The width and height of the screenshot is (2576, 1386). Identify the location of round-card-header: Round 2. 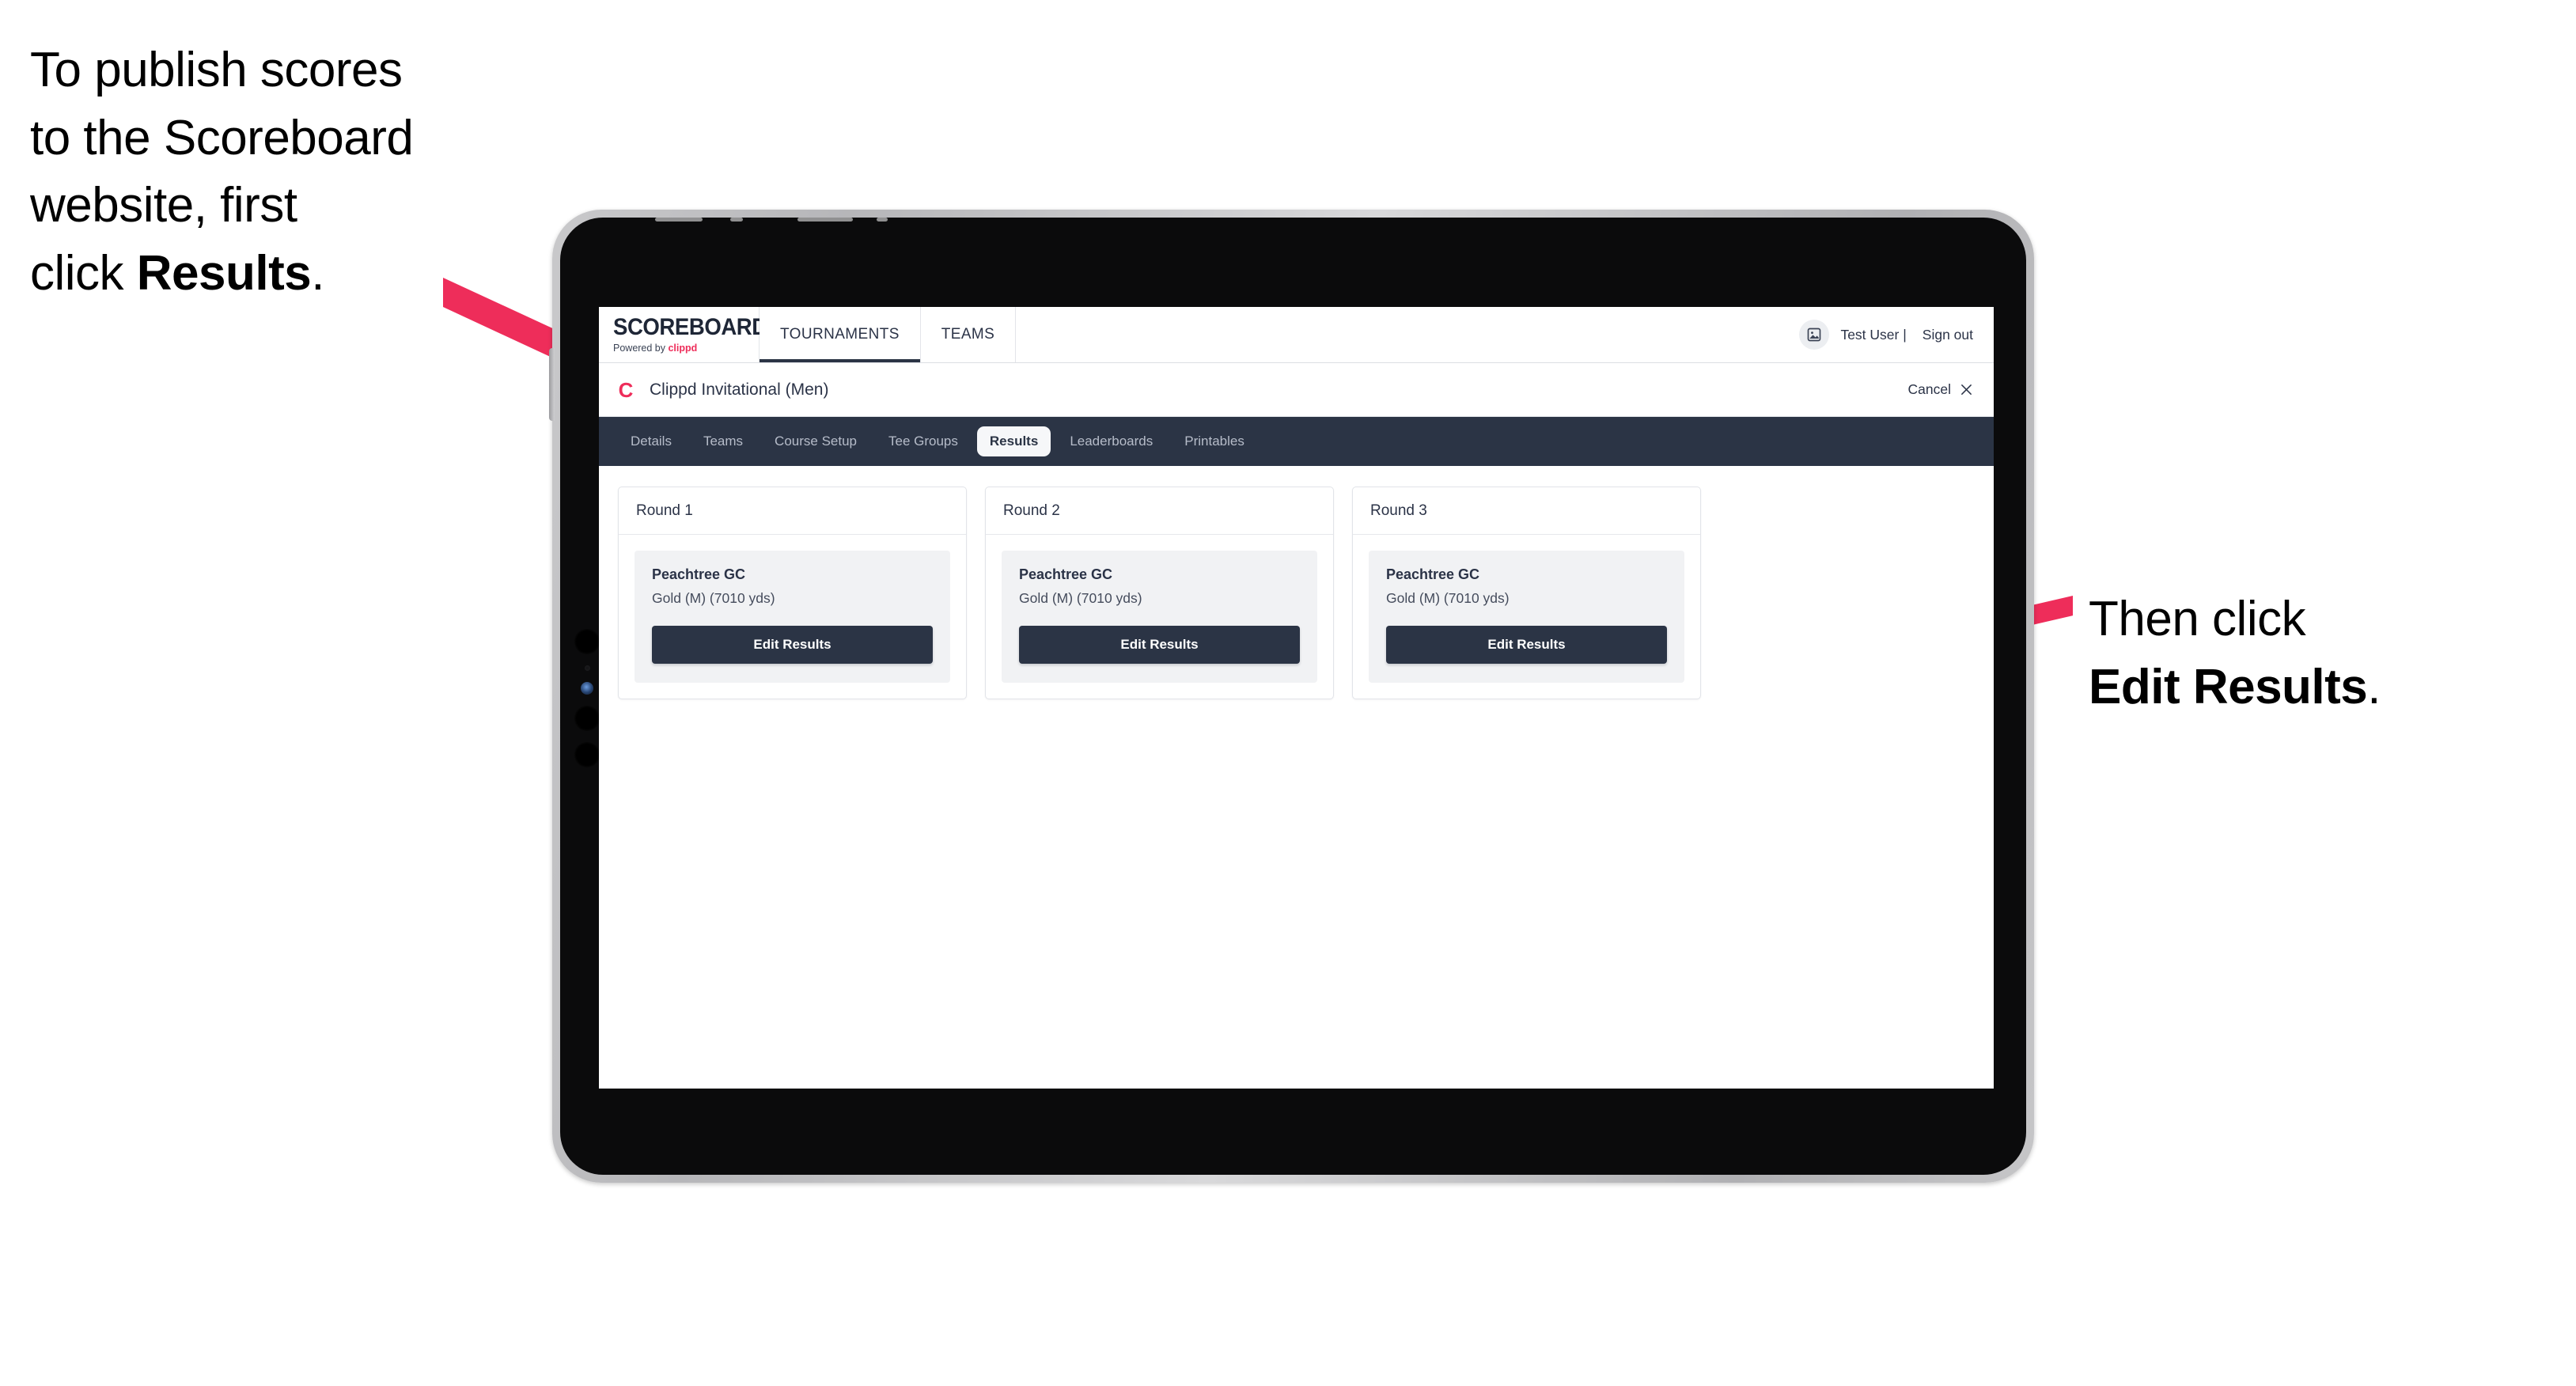
(1159, 511).